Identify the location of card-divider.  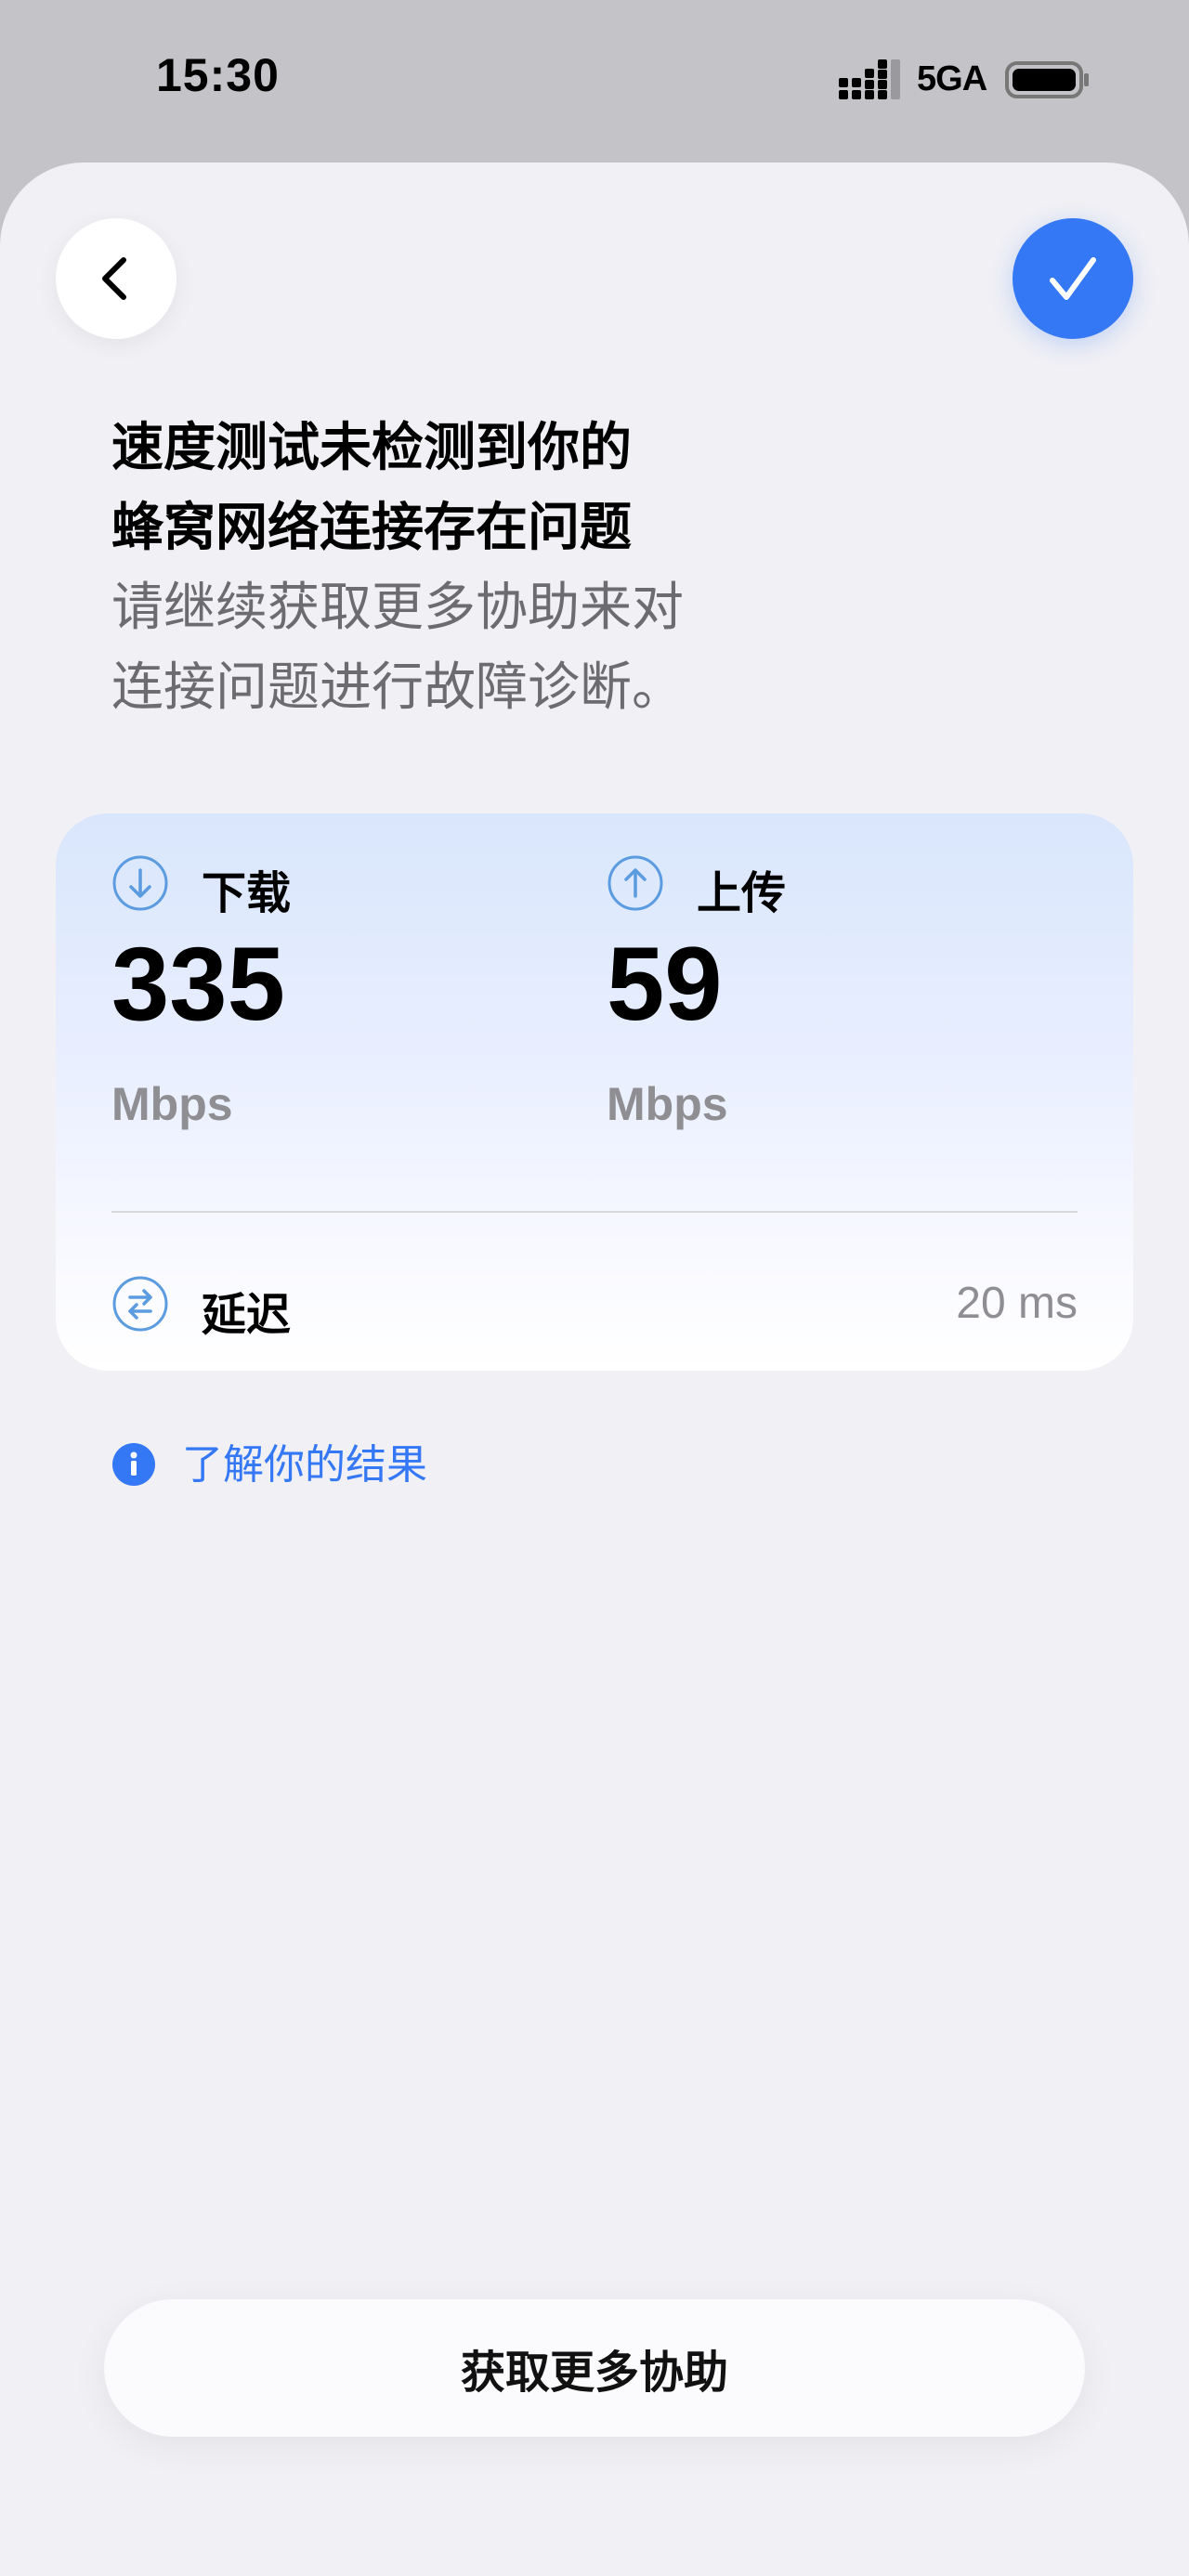
(594, 1212).